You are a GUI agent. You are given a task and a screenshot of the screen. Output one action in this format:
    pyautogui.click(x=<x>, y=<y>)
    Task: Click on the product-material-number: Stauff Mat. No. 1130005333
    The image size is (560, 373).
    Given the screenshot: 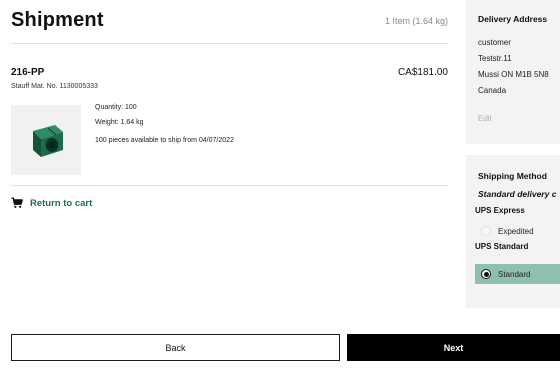 What is the action you would take?
    pyautogui.click(x=54, y=86)
    